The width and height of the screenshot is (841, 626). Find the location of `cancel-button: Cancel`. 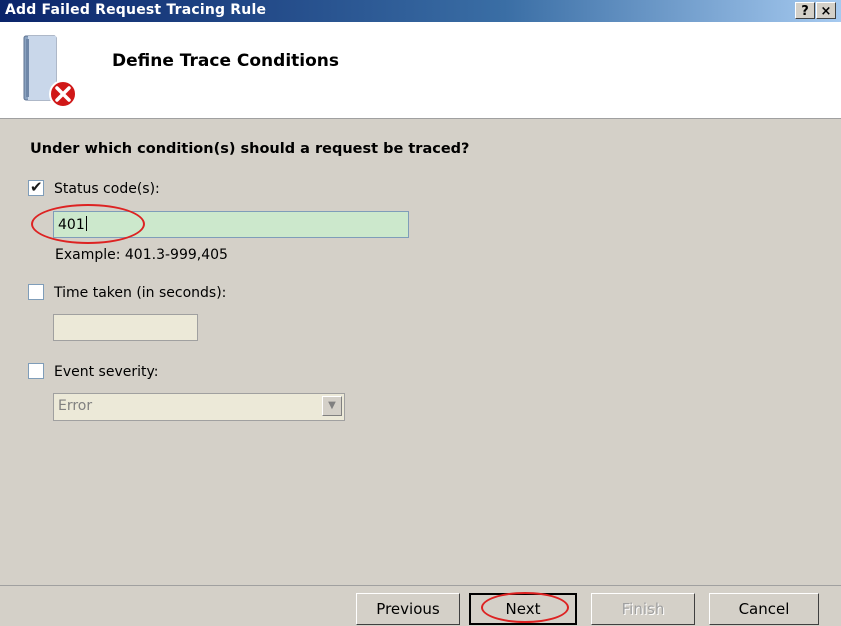

cancel-button: Cancel is located at coordinates (764, 609).